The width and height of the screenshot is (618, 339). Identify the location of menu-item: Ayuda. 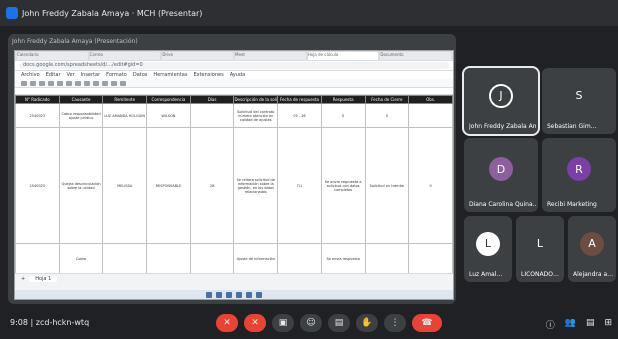
(237, 75).